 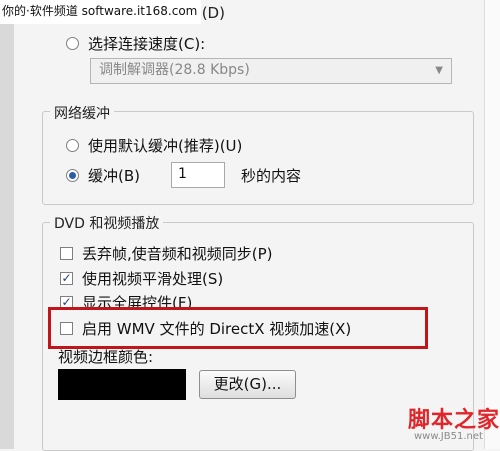 I want to click on speed-select-value: 调制解调器(28.8 Kbps), so click(x=174, y=70).